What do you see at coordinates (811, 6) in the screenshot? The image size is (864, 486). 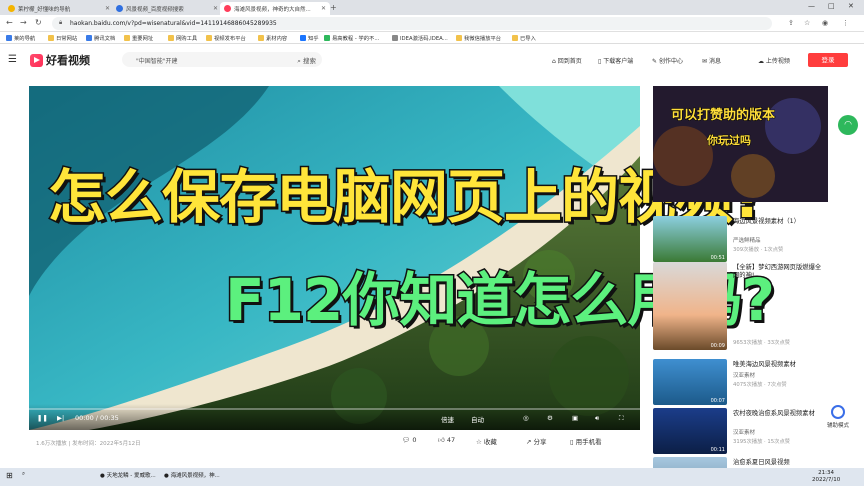 I see `minimize-icon: —` at bounding box center [811, 6].